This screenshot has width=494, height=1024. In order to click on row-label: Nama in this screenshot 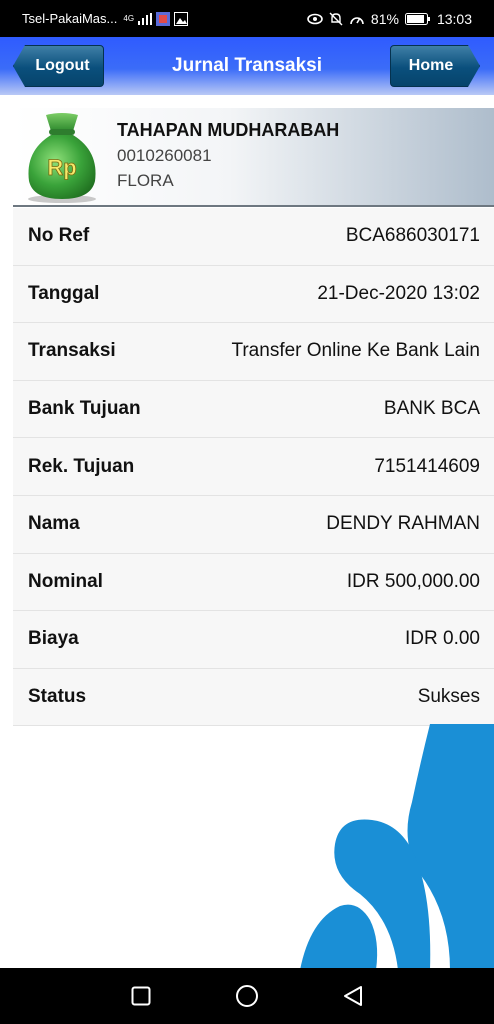, I will do `click(54, 524)`.